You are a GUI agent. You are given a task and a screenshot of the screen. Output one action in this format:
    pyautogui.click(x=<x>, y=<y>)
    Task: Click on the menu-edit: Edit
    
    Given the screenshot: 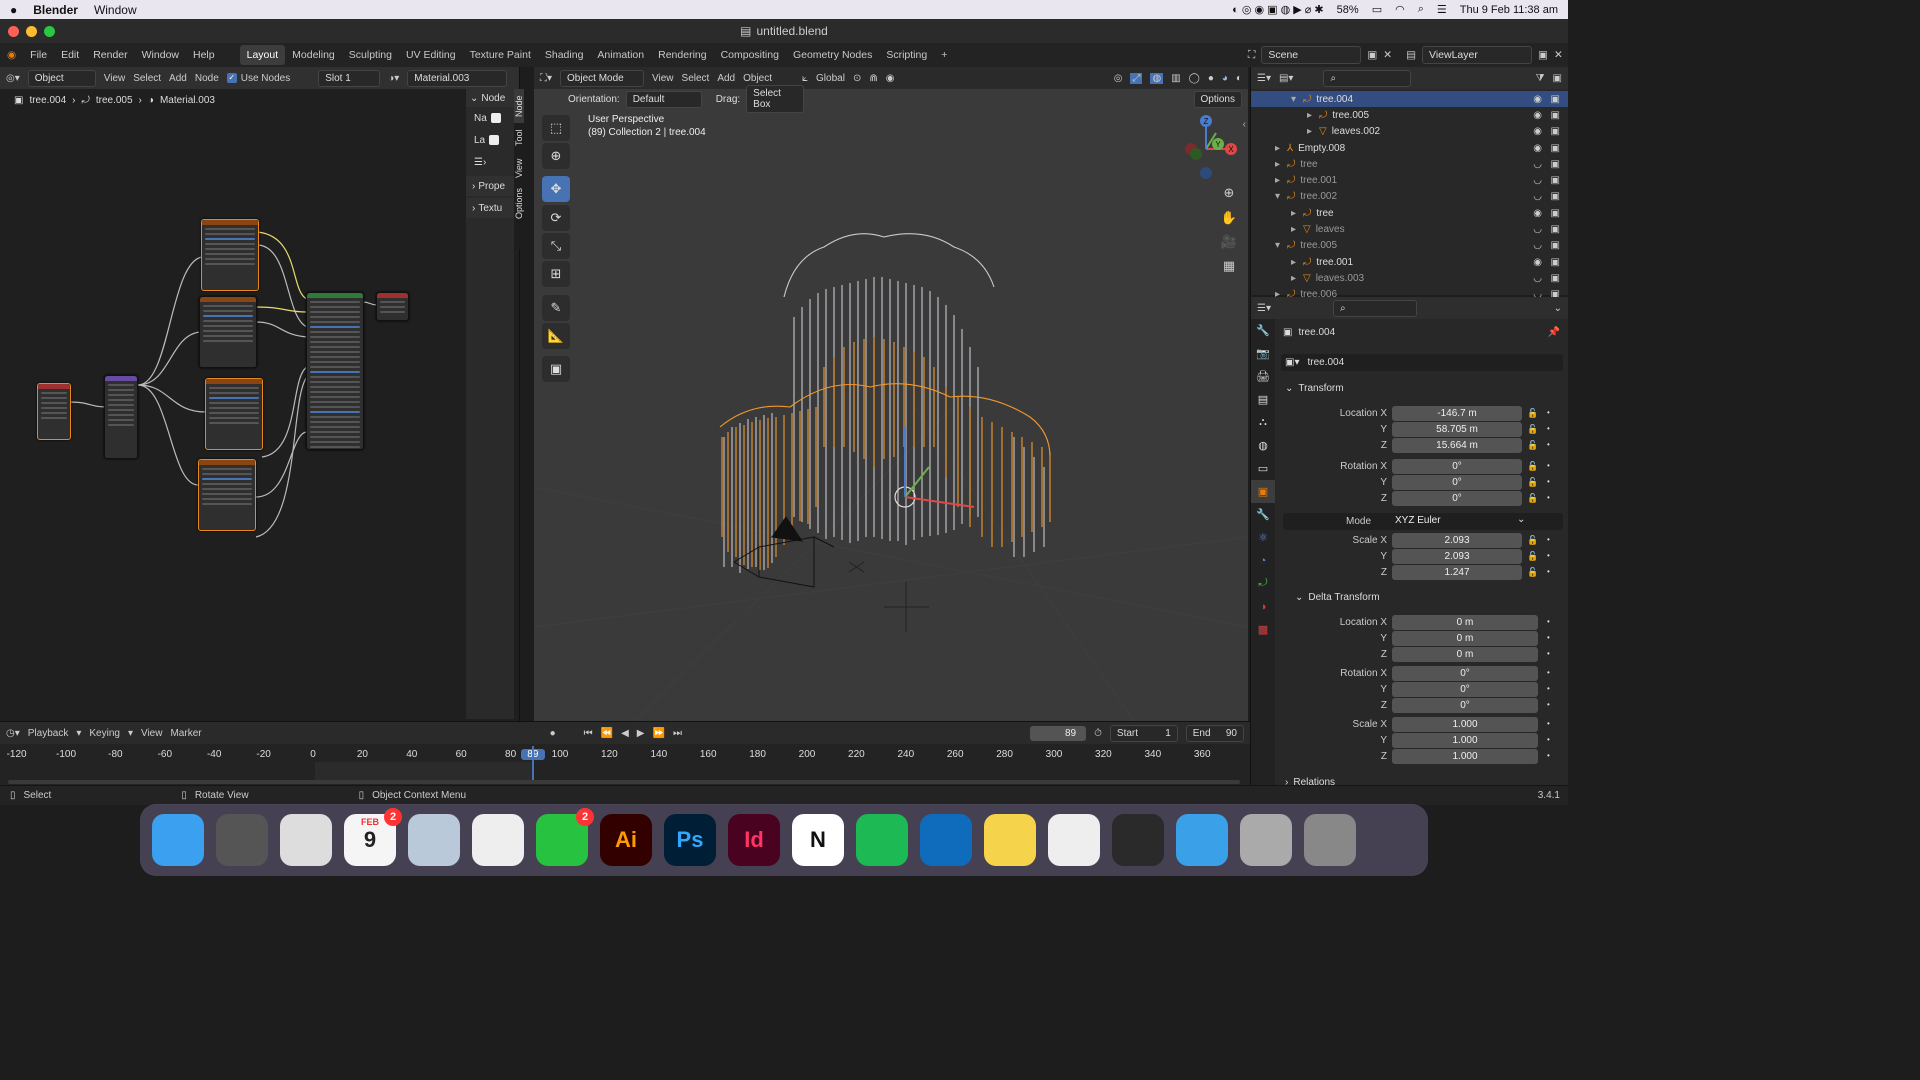 What is the action you would take?
    pyautogui.click(x=70, y=55)
    